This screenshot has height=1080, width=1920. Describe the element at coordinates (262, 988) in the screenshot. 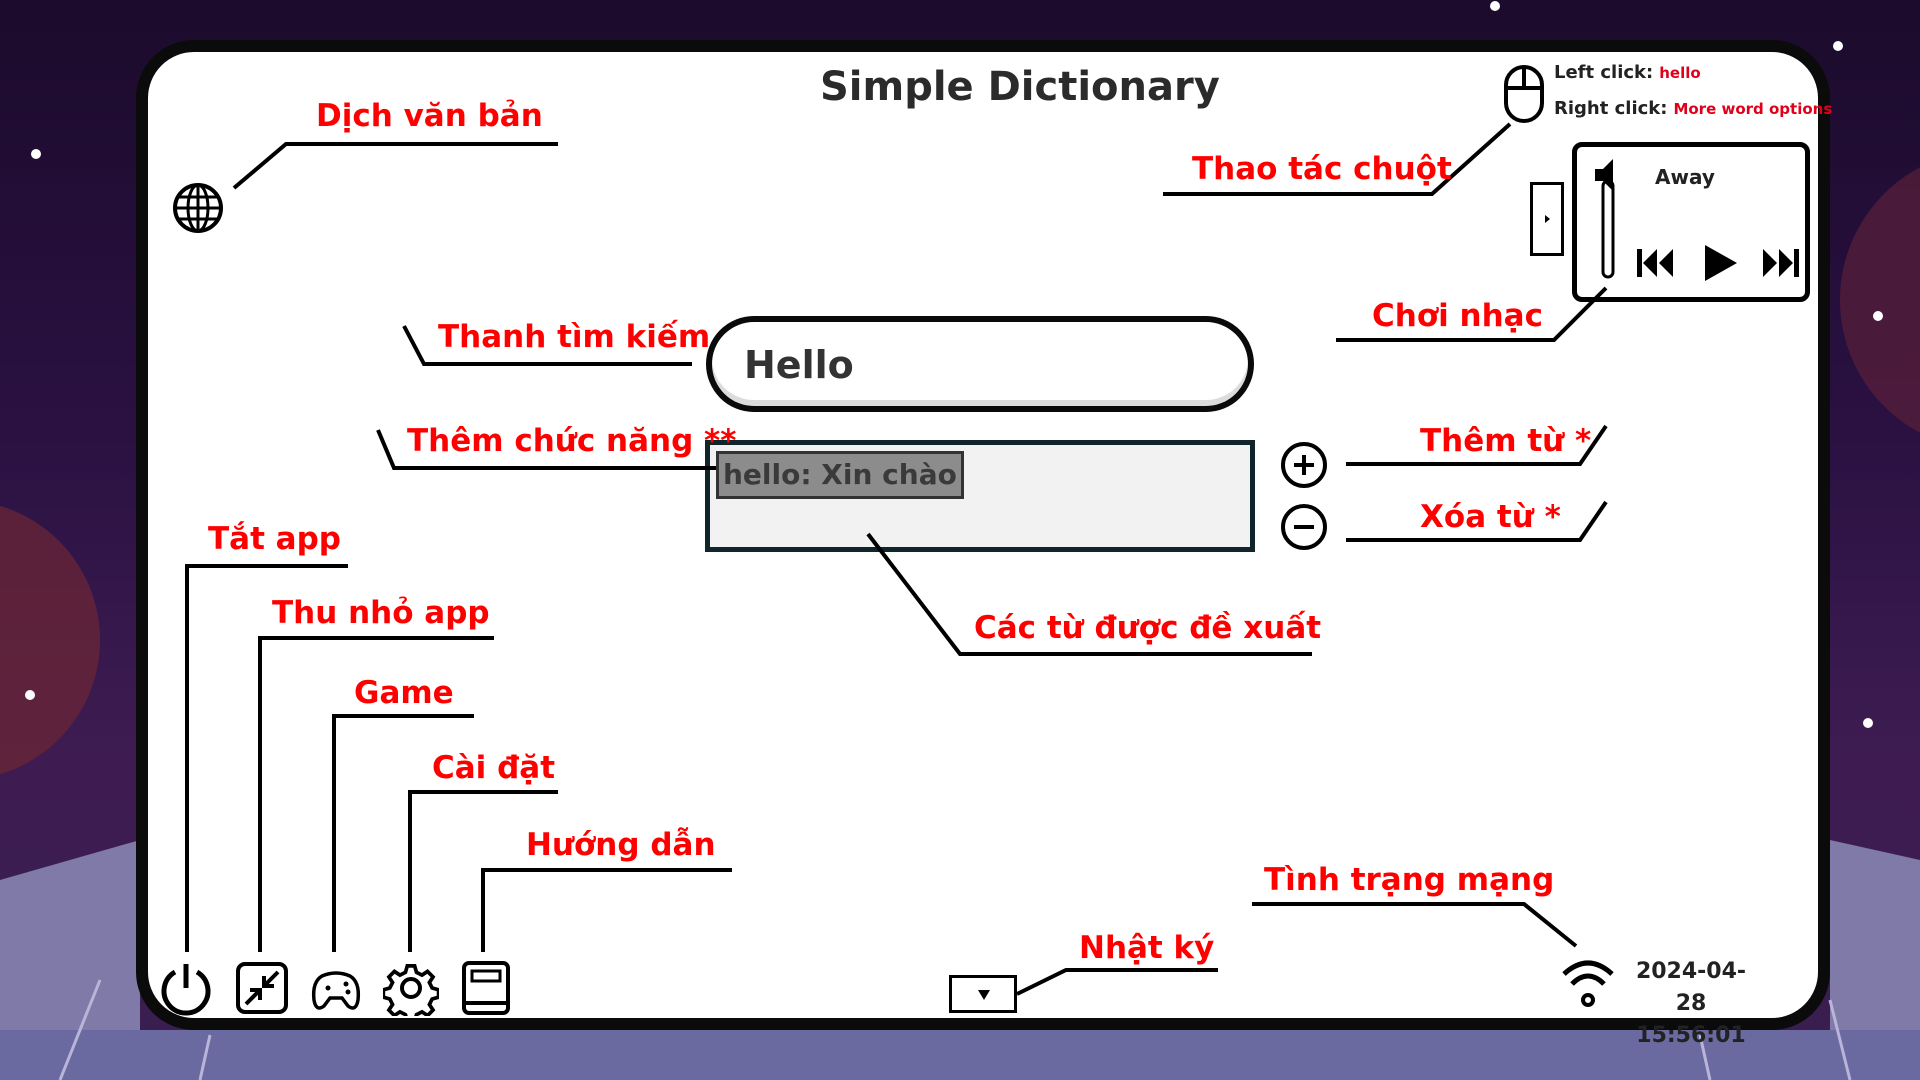

I see `minimize-icon` at that location.